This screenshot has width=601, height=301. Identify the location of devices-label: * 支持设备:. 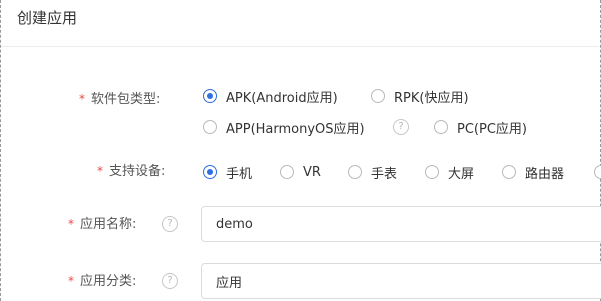
(131, 171).